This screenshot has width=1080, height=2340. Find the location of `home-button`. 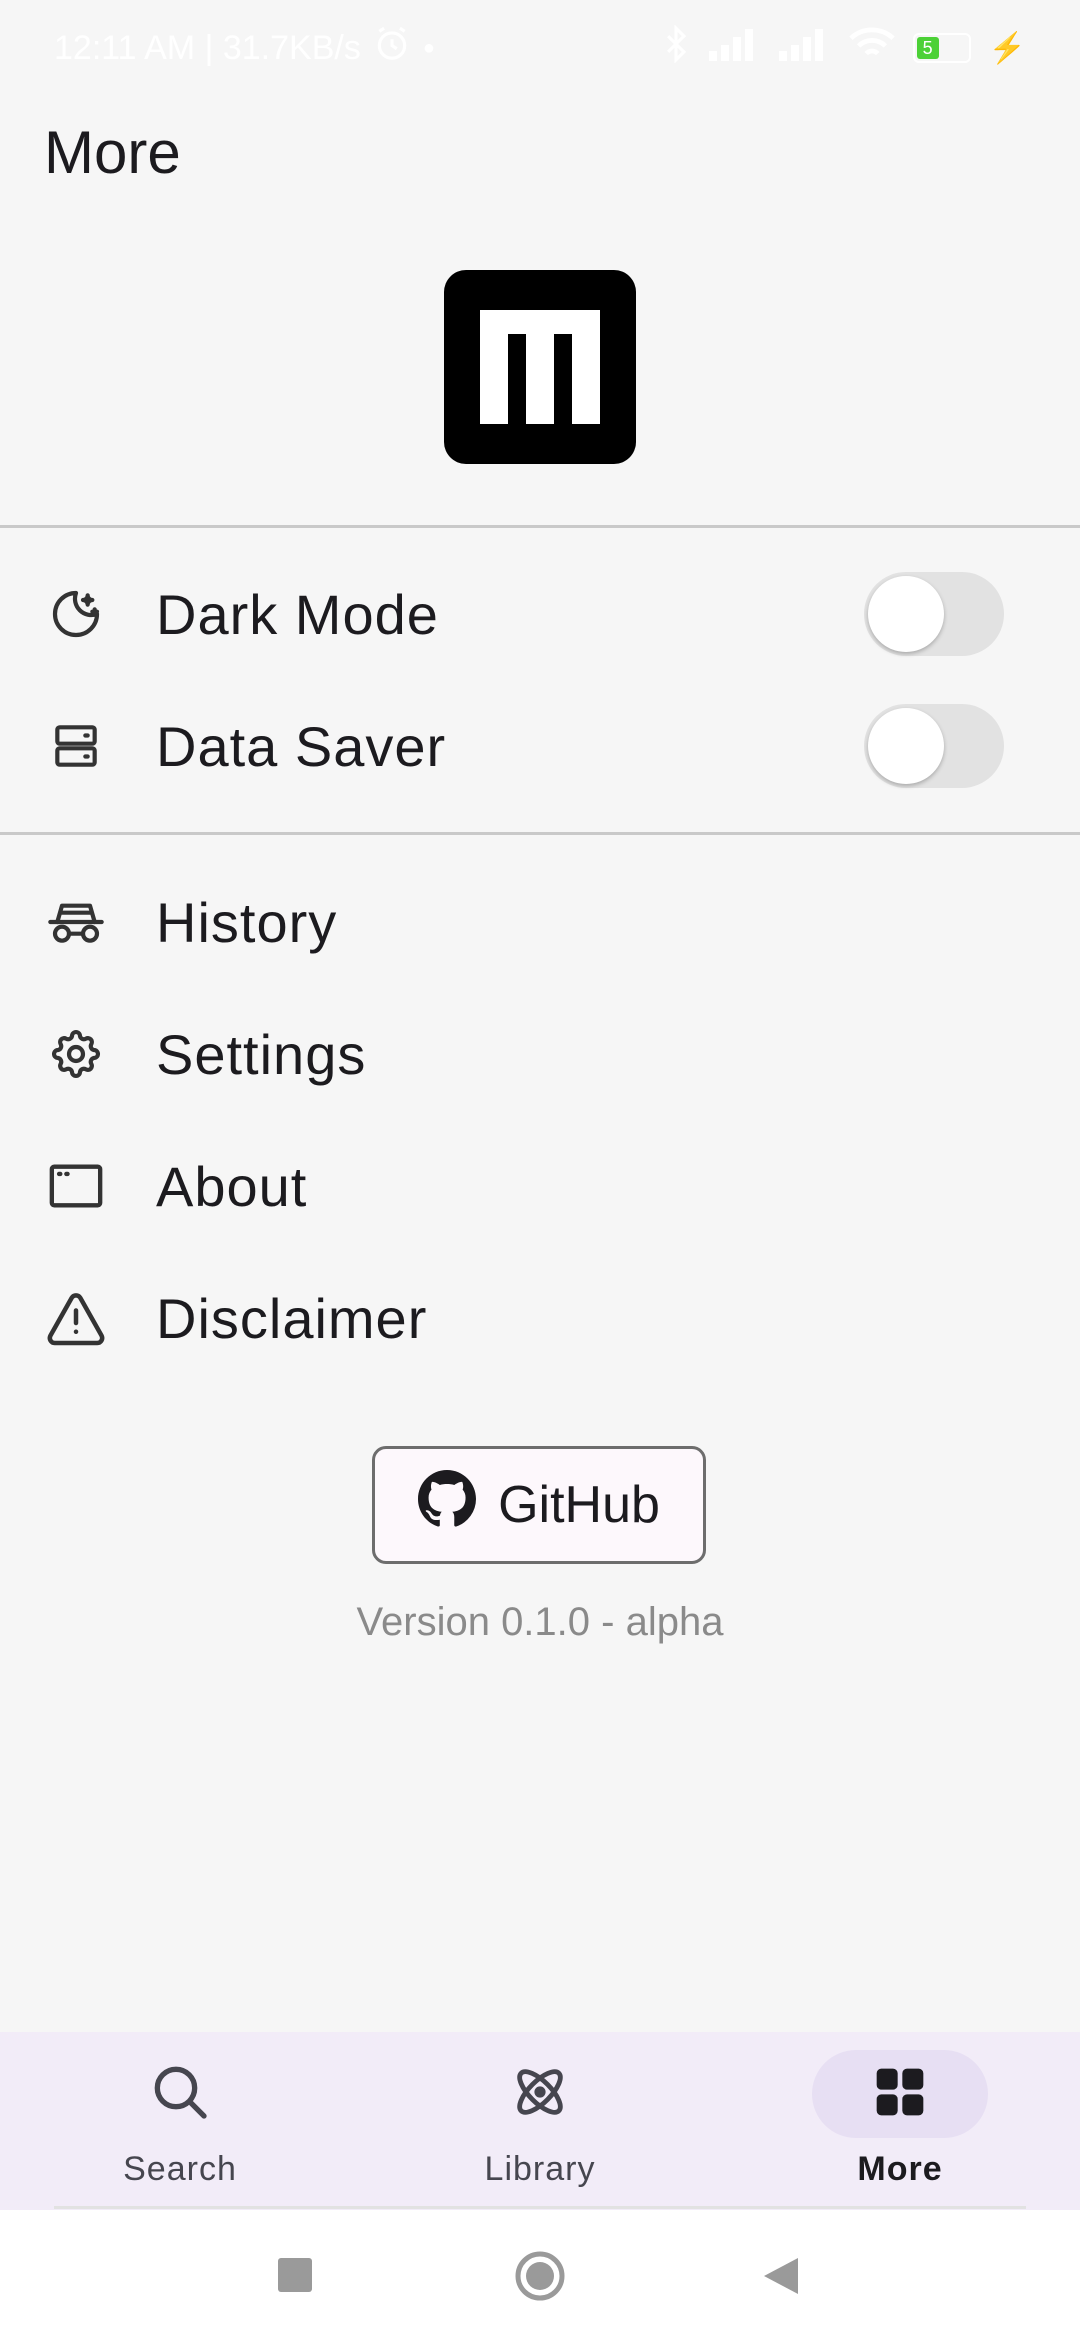

home-button is located at coordinates (540, 2276).